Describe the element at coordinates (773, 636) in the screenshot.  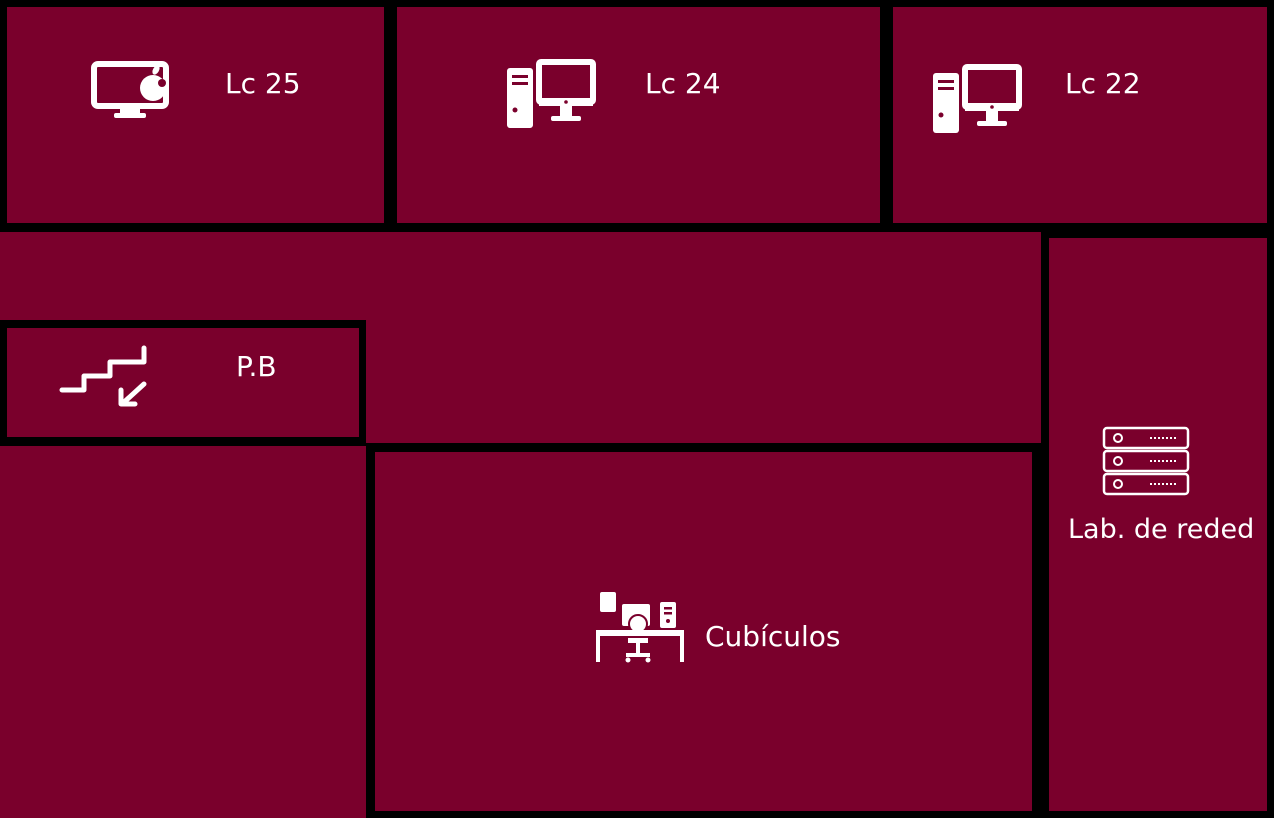
I see `room-label-cubiculos: Cubículos` at that location.